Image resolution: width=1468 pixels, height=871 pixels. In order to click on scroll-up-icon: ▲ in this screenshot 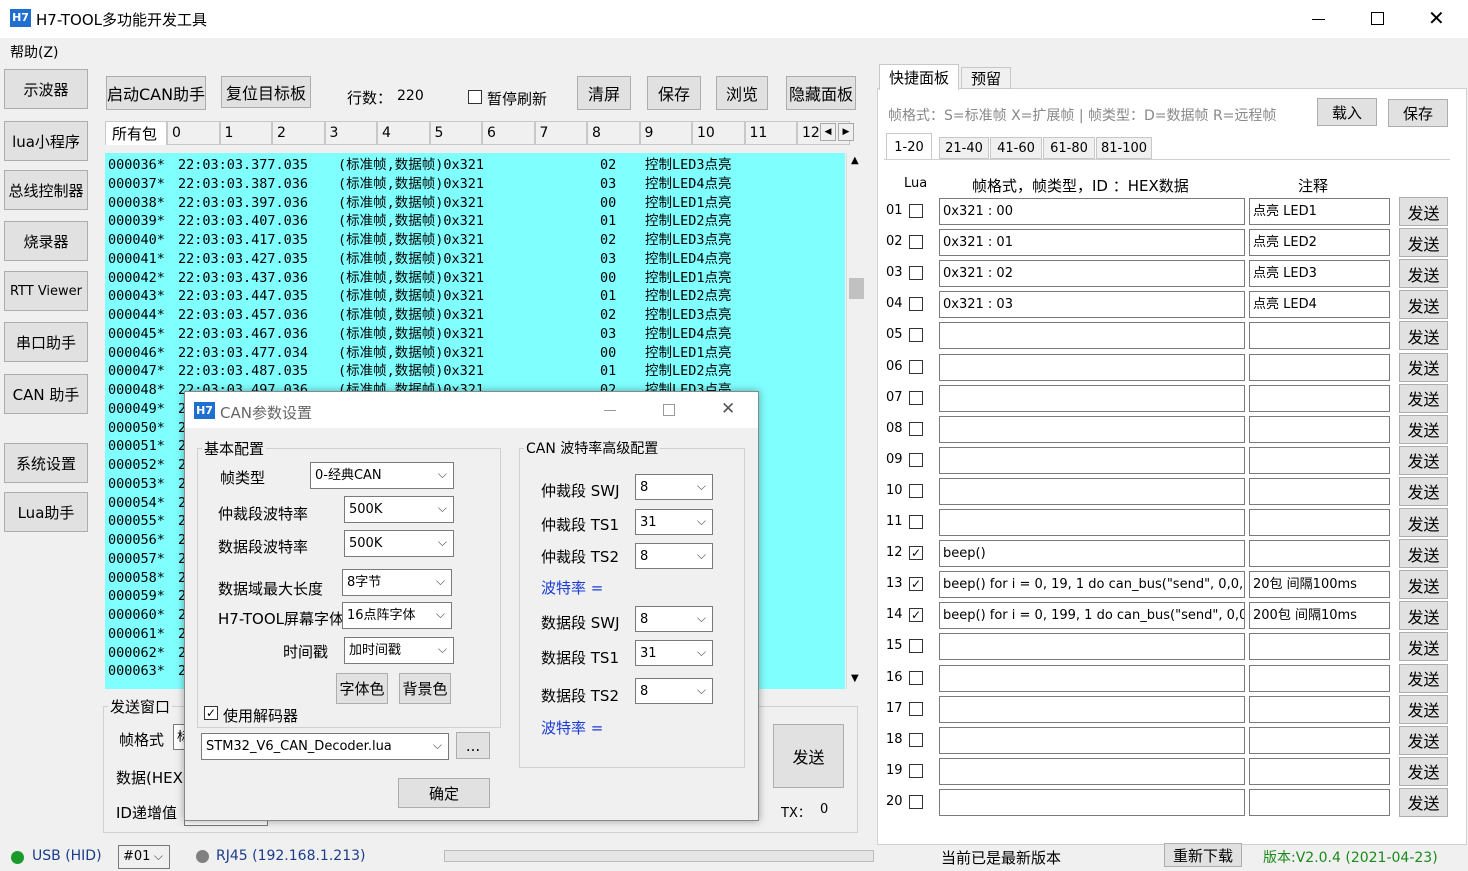, I will do `click(855, 160)`.